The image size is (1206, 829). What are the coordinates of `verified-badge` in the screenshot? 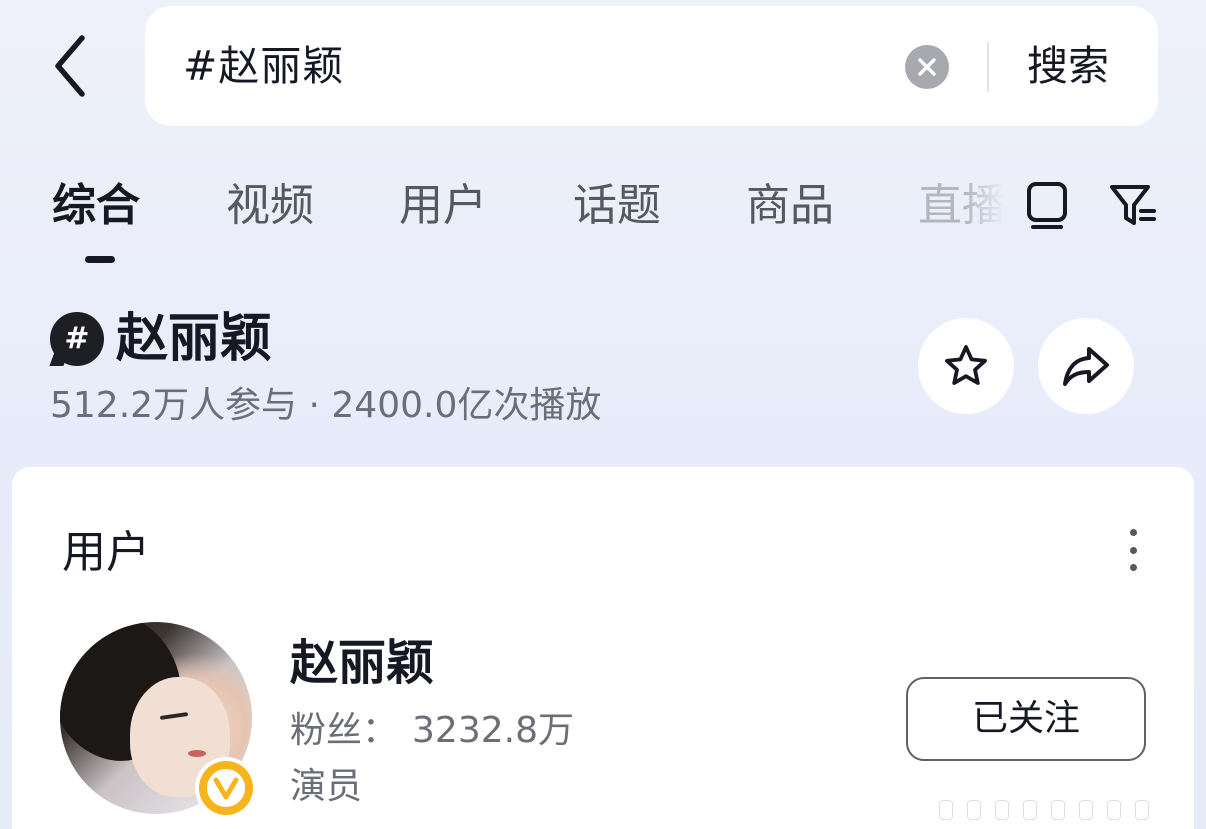 It's located at (226, 788).